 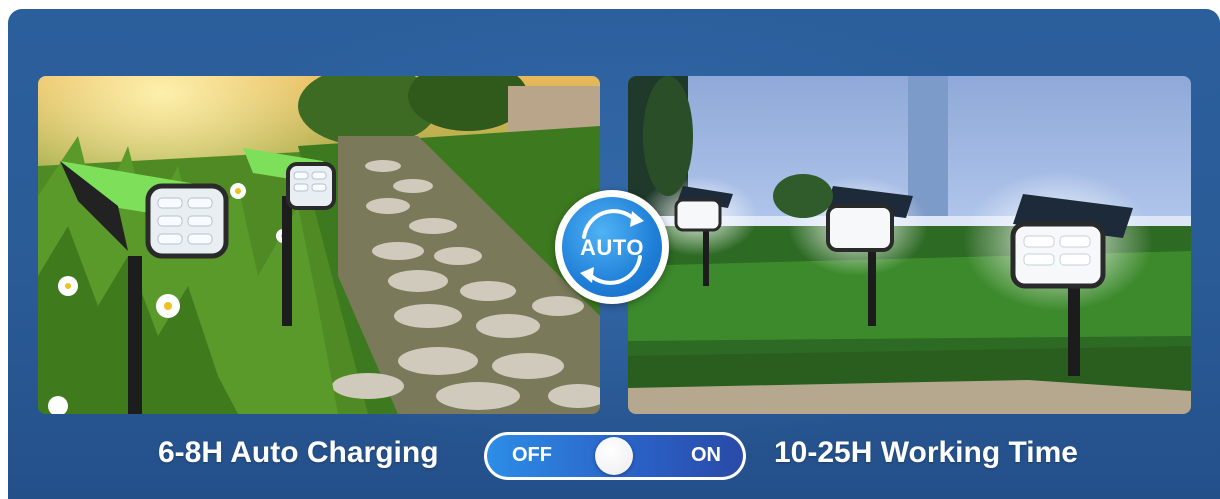 I want to click on toggle-on-label: ON, so click(x=706, y=455).